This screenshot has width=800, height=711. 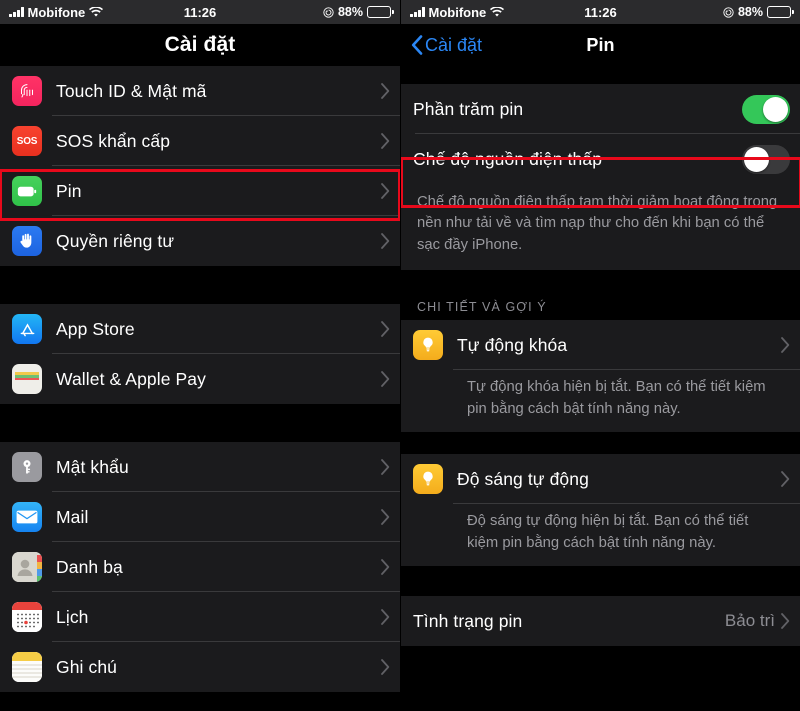 I want to click on wallet-icon, so click(x=27, y=379).